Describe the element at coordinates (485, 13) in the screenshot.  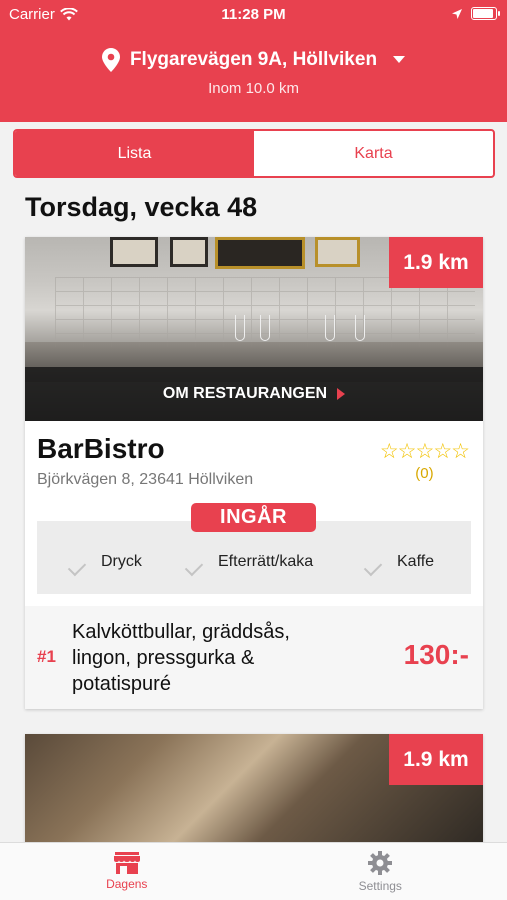
I see `battery-icon` at that location.